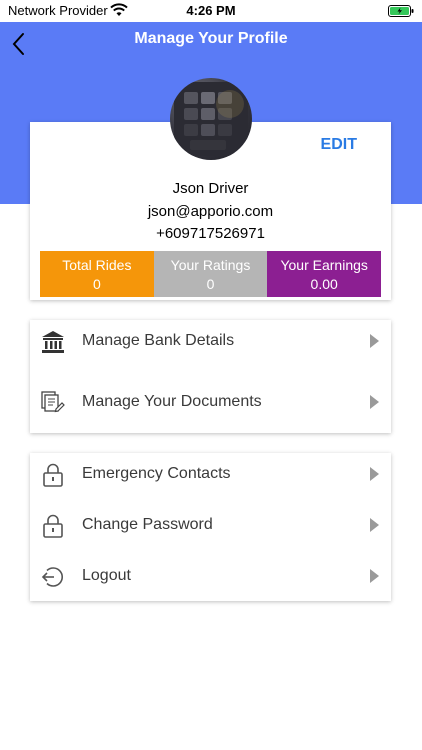 The height and width of the screenshot is (750, 422). Describe the element at coordinates (210, 233) in the screenshot. I see `driver-phone: +609717526971` at that location.